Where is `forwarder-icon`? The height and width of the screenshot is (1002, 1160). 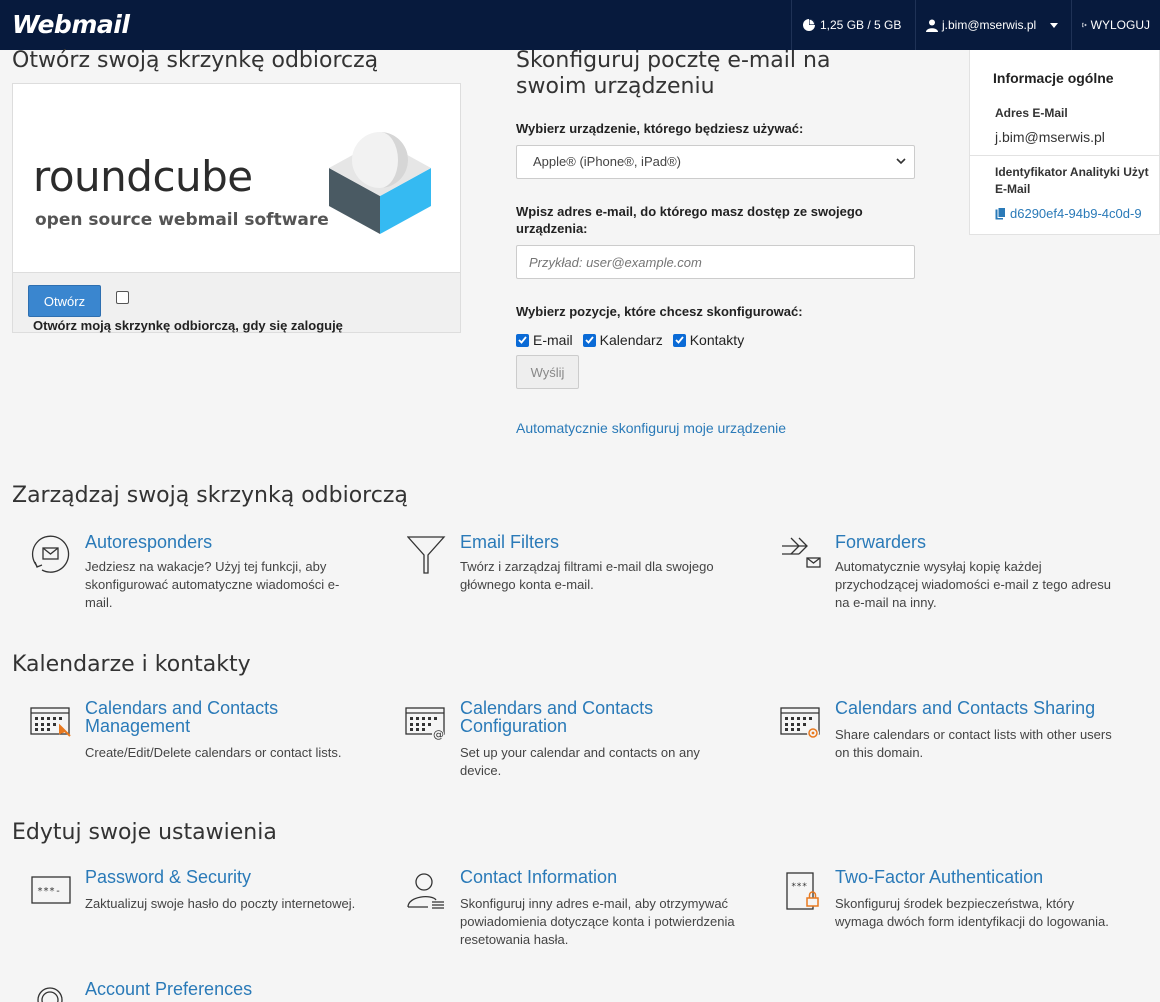
forwarder-icon is located at coordinates (801, 552).